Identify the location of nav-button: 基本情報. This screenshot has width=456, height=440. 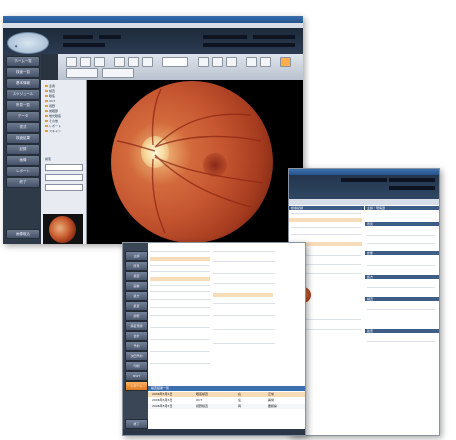
(23, 83).